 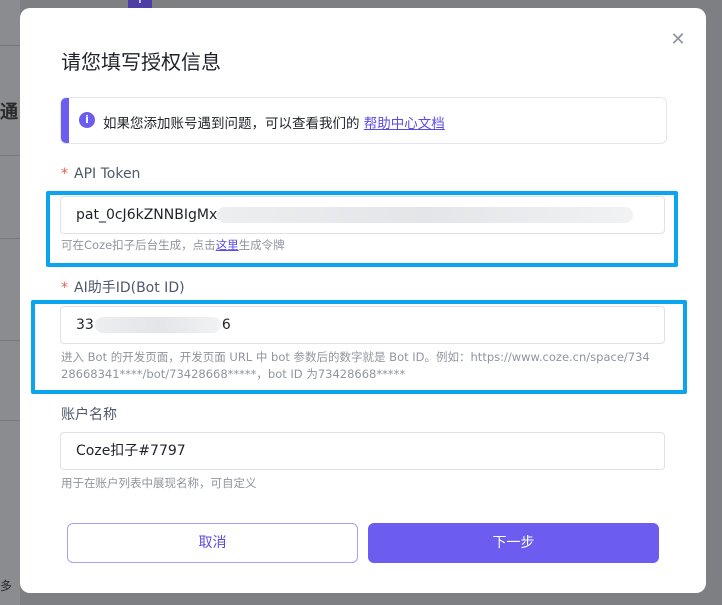 I want to click on notice-accent-bar, so click(x=65, y=120).